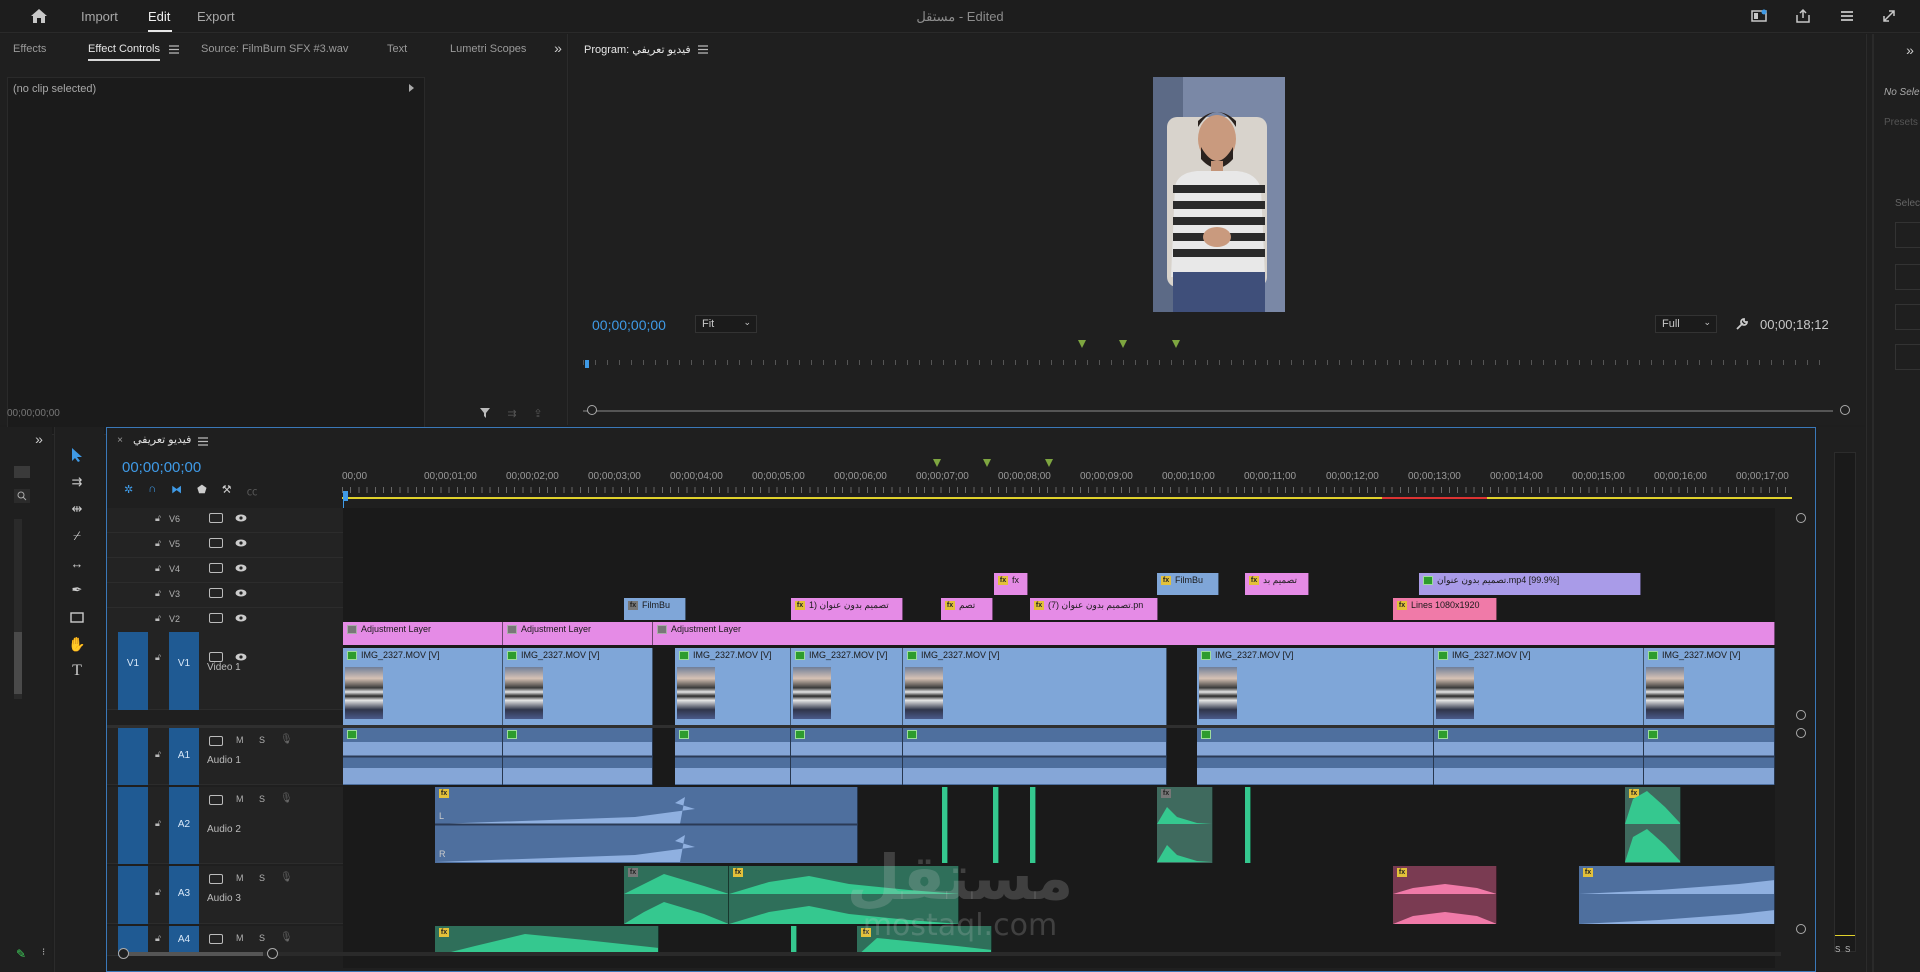 The height and width of the screenshot is (972, 1920). Describe the element at coordinates (77, 617) in the screenshot. I see `rectangle-tool-icon` at that location.